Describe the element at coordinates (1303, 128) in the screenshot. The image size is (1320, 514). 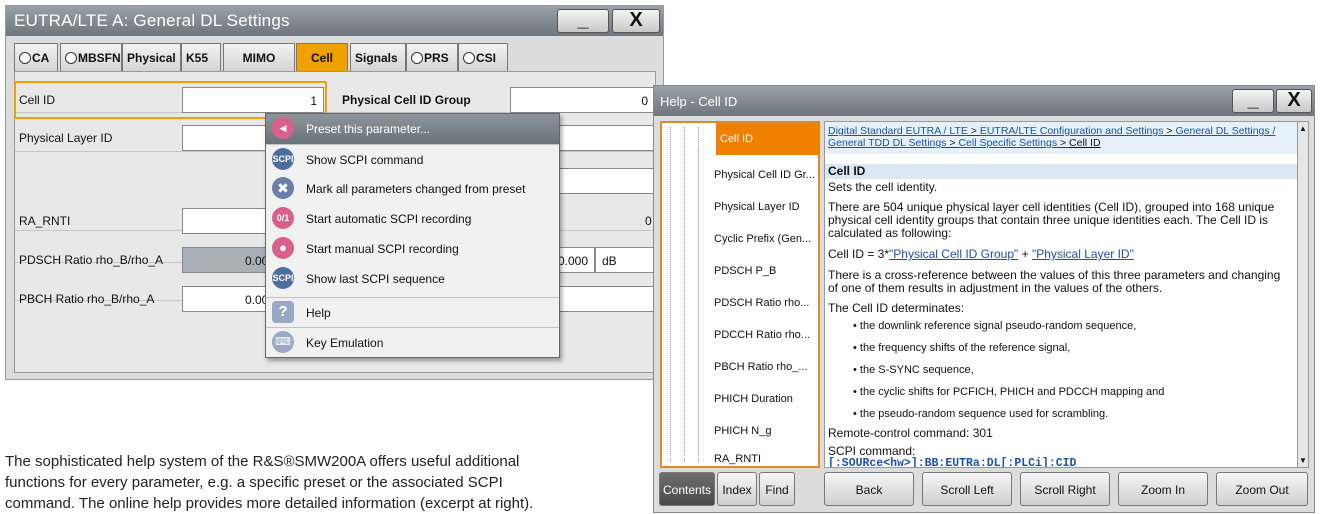
I see `scroll-up-icon: ▲` at that location.